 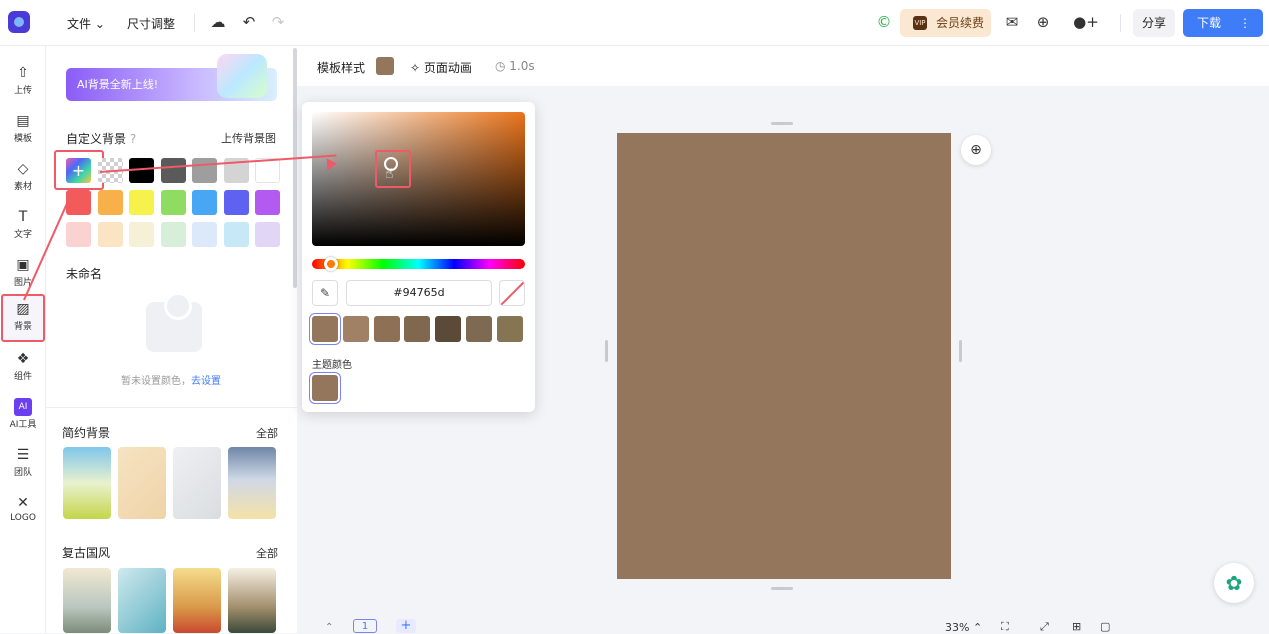 What do you see at coordinates (1005, 627) in the screenshot?
I see `fit-screen-icon: ⛶` at bounding box center [1005, 627].